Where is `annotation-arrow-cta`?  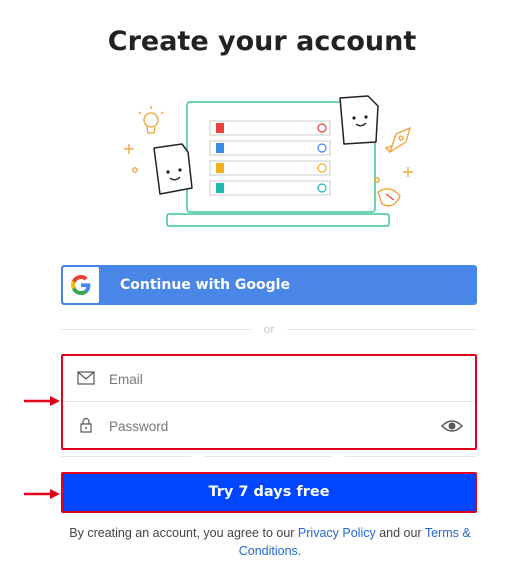 annotation-arrow-cta is located at coordinates (42, 494).